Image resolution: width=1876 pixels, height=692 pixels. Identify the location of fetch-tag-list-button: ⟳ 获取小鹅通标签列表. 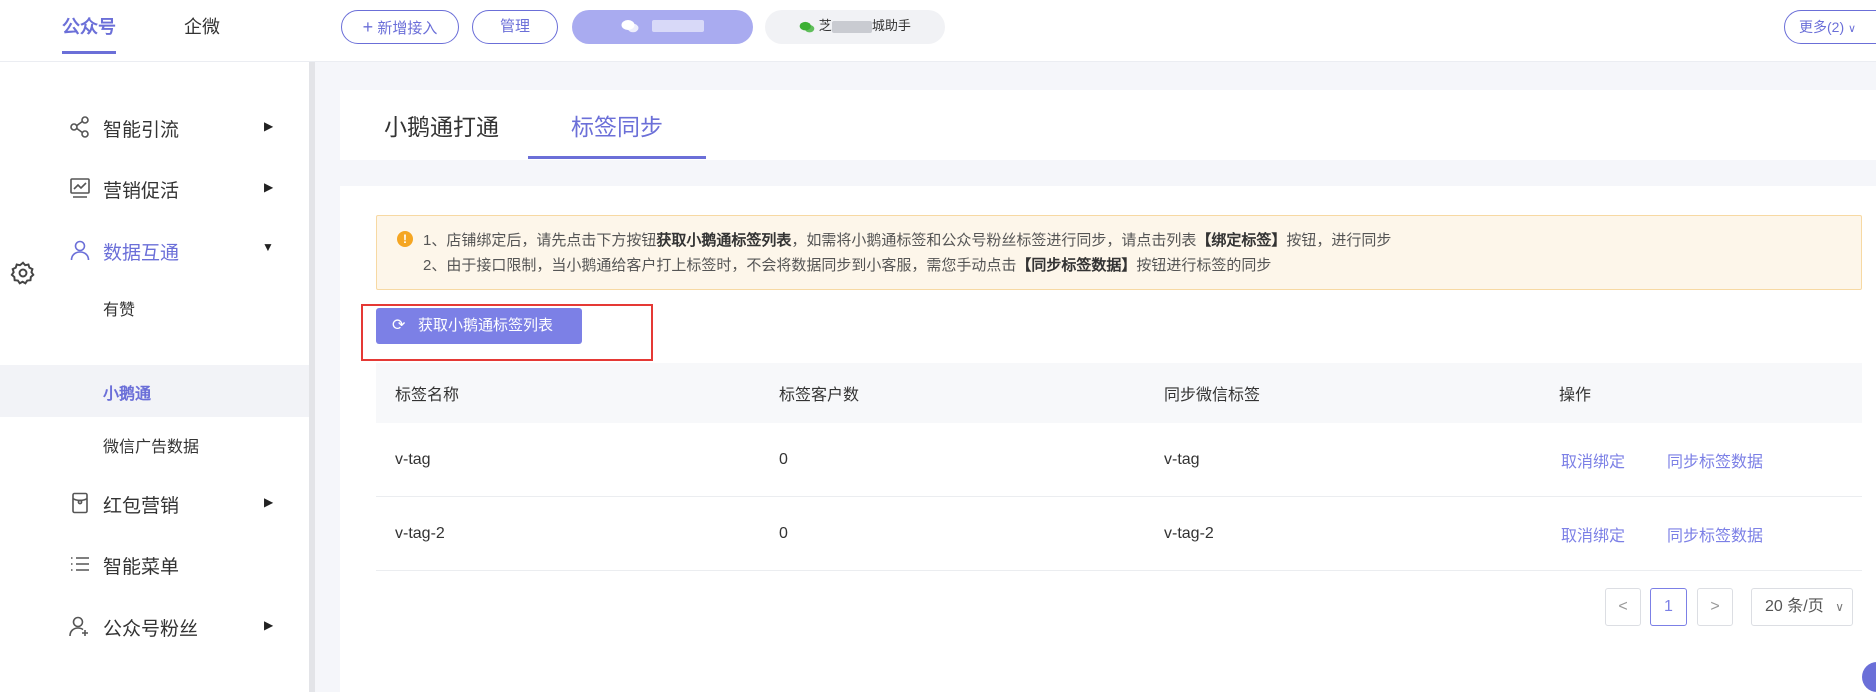
(479, 326).